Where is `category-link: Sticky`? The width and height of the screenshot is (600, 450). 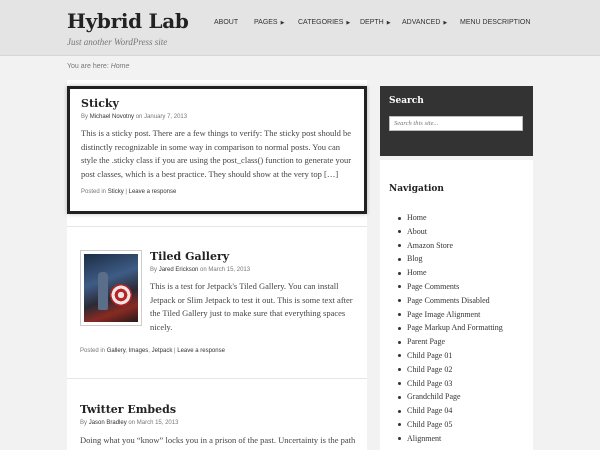 category-link: Sticky is located at coordinates (116, 192).